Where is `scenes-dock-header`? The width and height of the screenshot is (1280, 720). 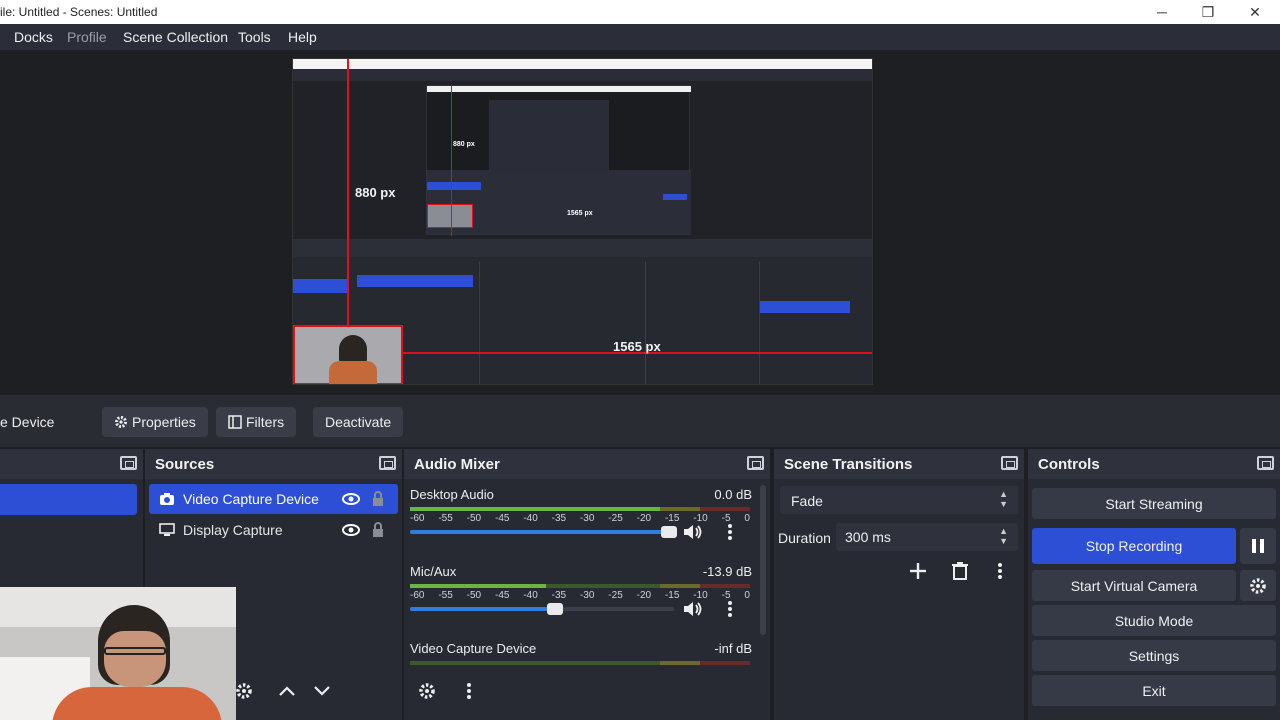 scenes-dock-header is located at coordinates (71, 464).